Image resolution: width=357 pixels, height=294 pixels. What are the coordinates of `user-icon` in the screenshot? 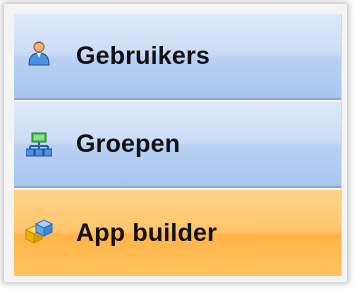 It's located at (39, 53).